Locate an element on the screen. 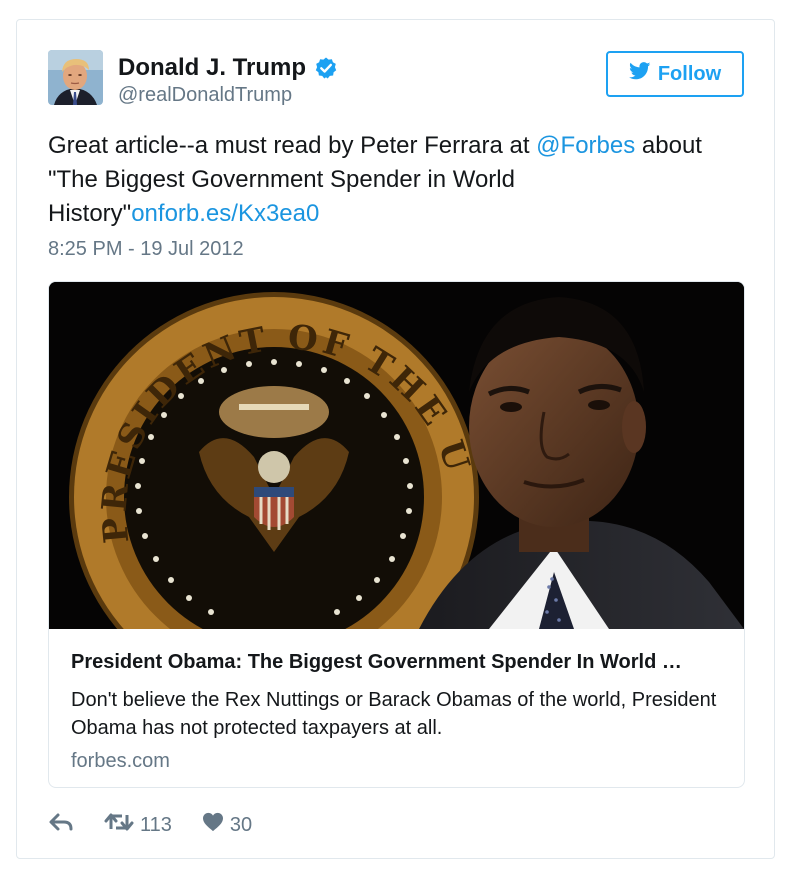 This screenshot has width=799, height=884. retweet-button: 113 is located at coordinates (138, 825).